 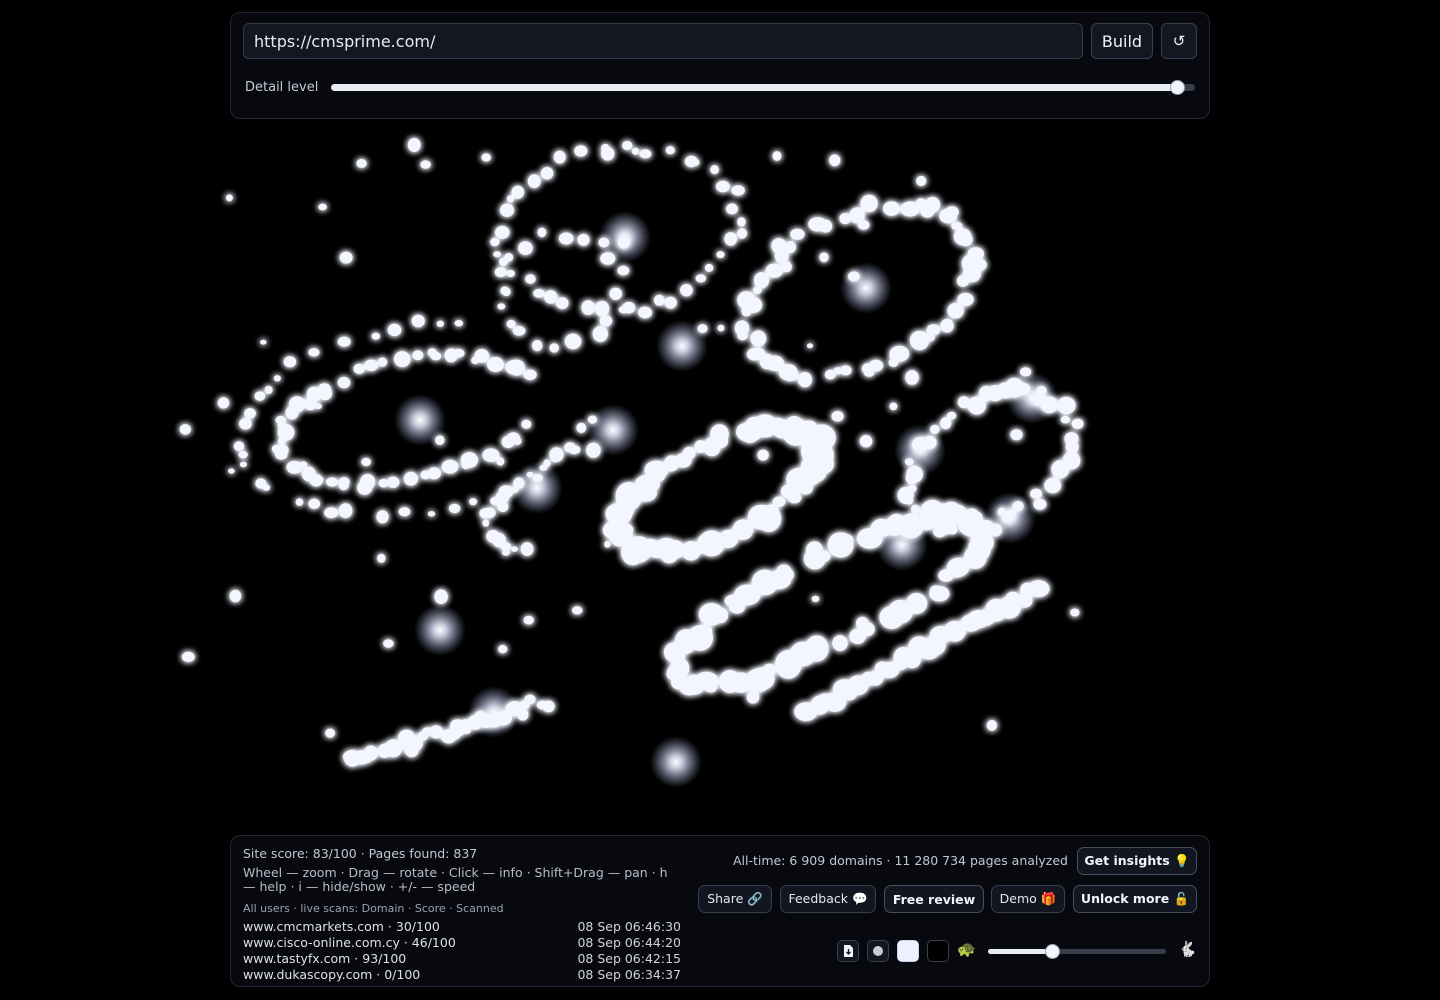 I want to click on dark-theme-button, so click(x=938, y=951).